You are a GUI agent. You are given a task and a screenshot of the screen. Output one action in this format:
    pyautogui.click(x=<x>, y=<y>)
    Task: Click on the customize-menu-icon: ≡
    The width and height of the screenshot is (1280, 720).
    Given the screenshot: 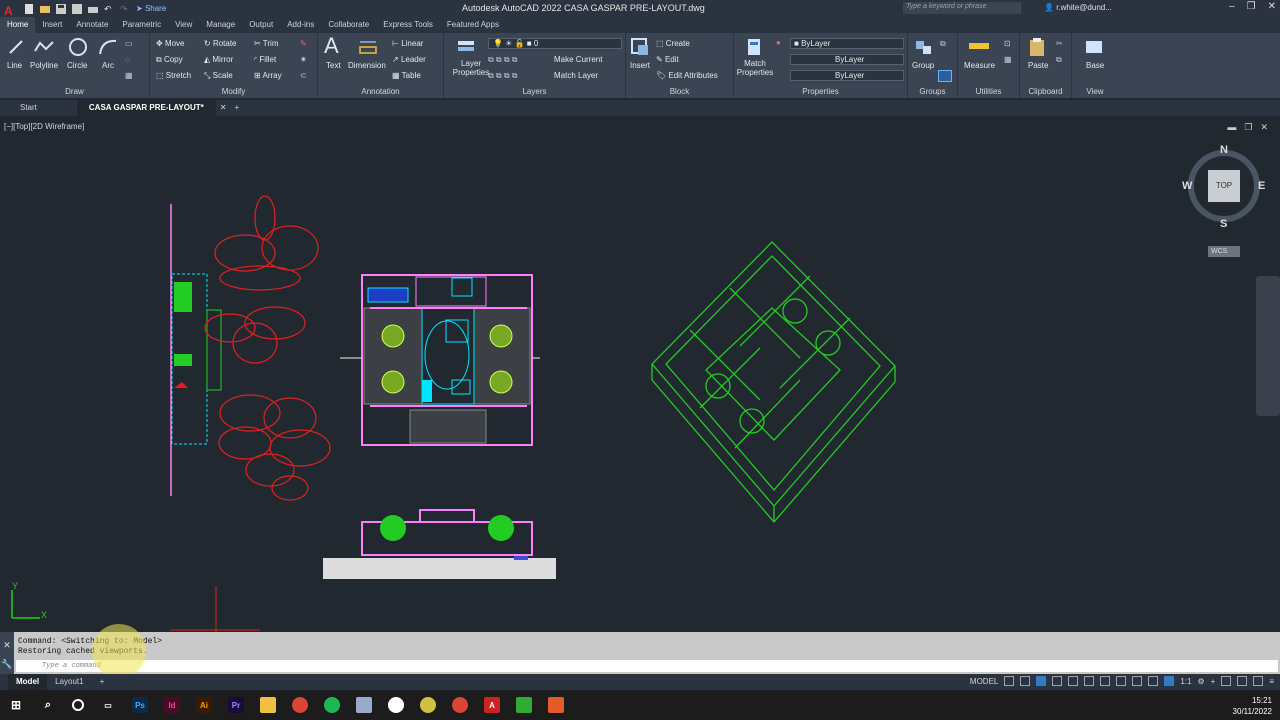 What is the action you would take?
    pyautogui.click(x=1271, y=681)
    